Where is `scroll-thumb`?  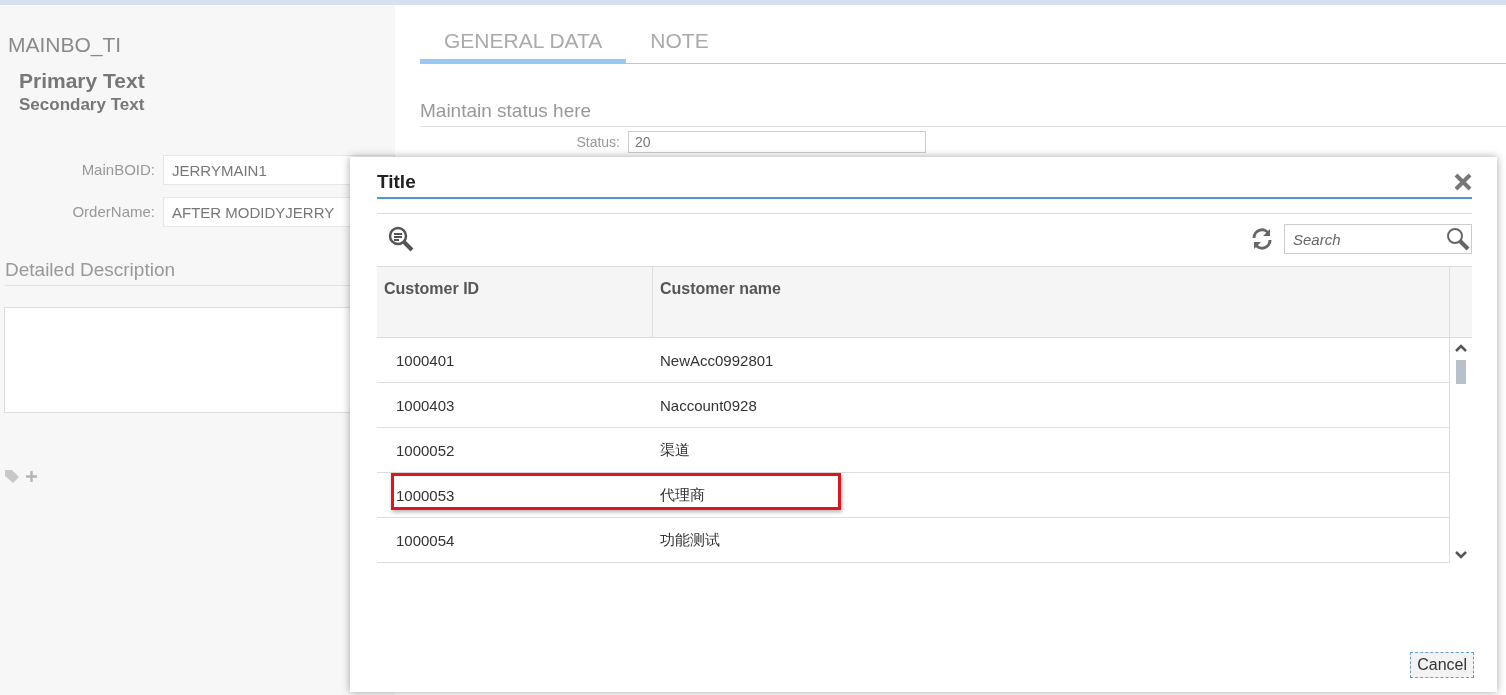 scroll-thumb is located at coordinates (1461, 372).